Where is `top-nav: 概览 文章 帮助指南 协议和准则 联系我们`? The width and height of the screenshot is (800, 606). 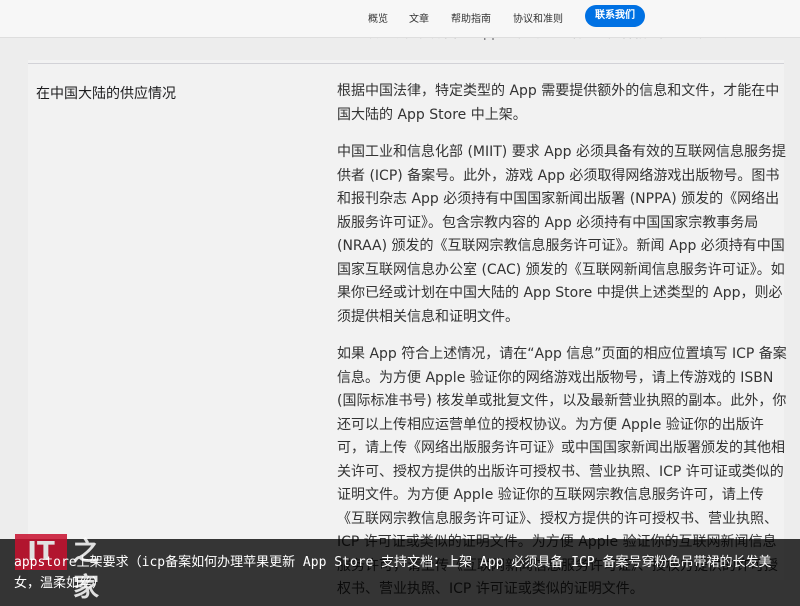
top-nav: 概览 文章 帮助指南 协议和准则 联系我们 is located at coordinates (400, 19).